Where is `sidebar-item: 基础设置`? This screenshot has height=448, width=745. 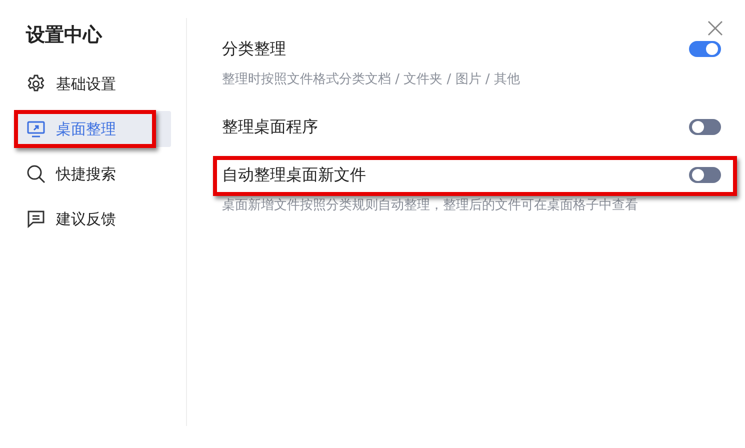
sidebar-item: 基础设置 is located at coordinates (92, 84).